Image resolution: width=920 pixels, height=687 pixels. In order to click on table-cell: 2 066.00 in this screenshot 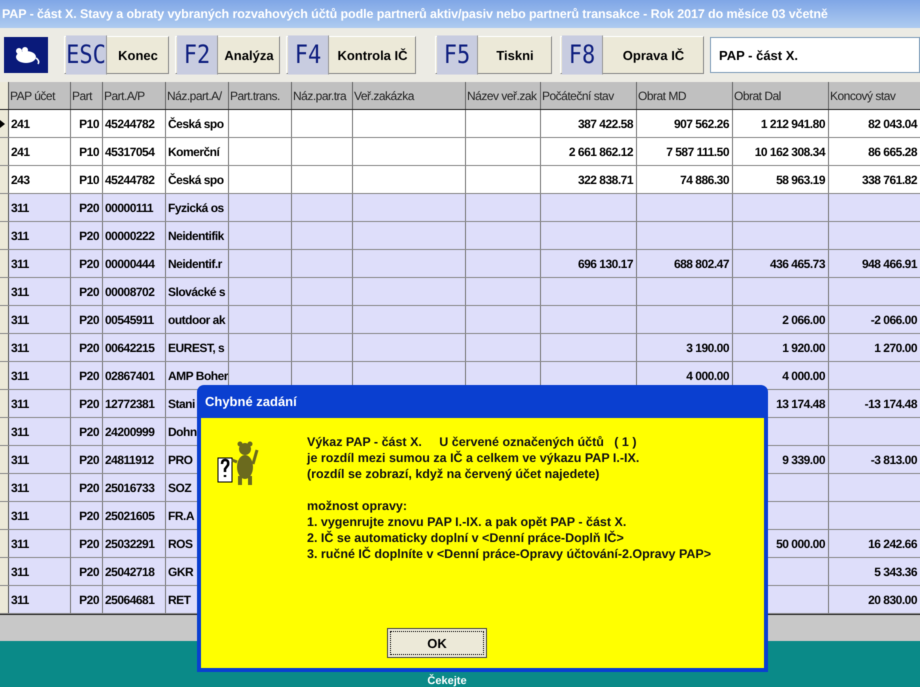, I will do `click(781, 319)`.